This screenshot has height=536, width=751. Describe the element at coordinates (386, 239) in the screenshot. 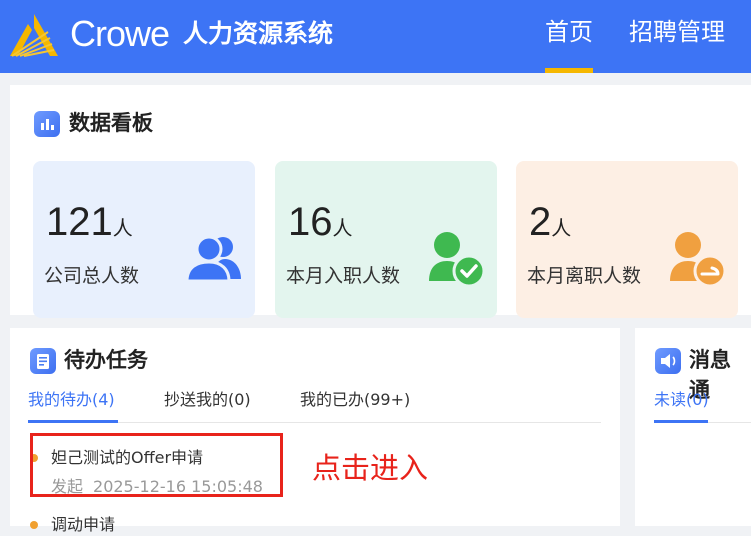

I see `stat-card-joined: 16人 本月入职人数` at that location.